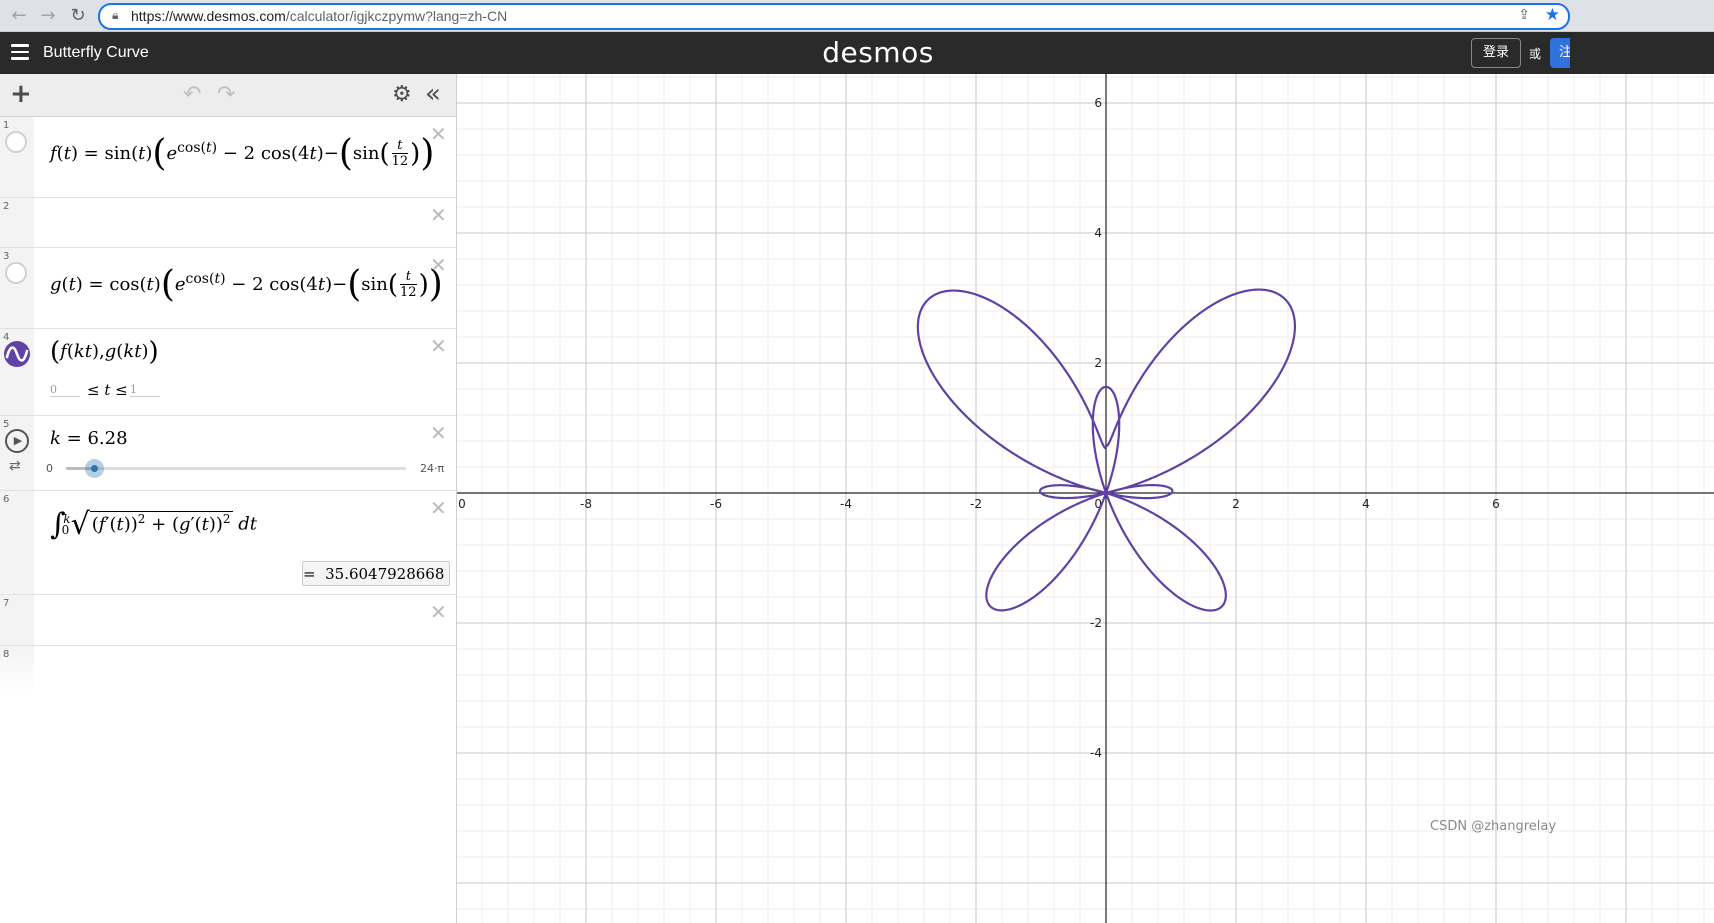 This screenshot has height=923, width=1714. I want to click on signup-button: 注册, so click(1560, 53).